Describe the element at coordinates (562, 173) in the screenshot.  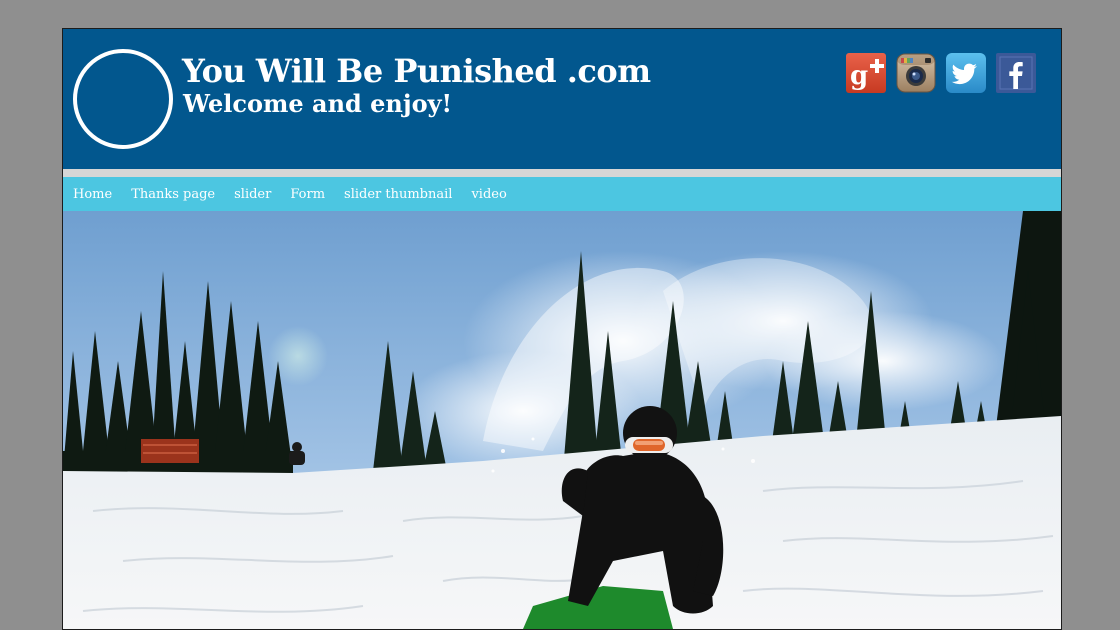
I see `header-separator` at that location.